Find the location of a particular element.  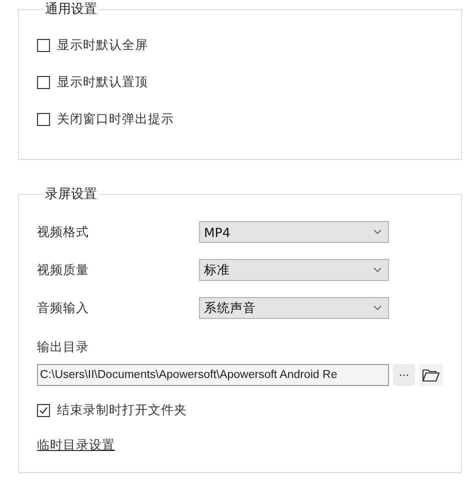

checkbox-label: 关闭窗口时弹出提示 is located at coordinates (115, 119).